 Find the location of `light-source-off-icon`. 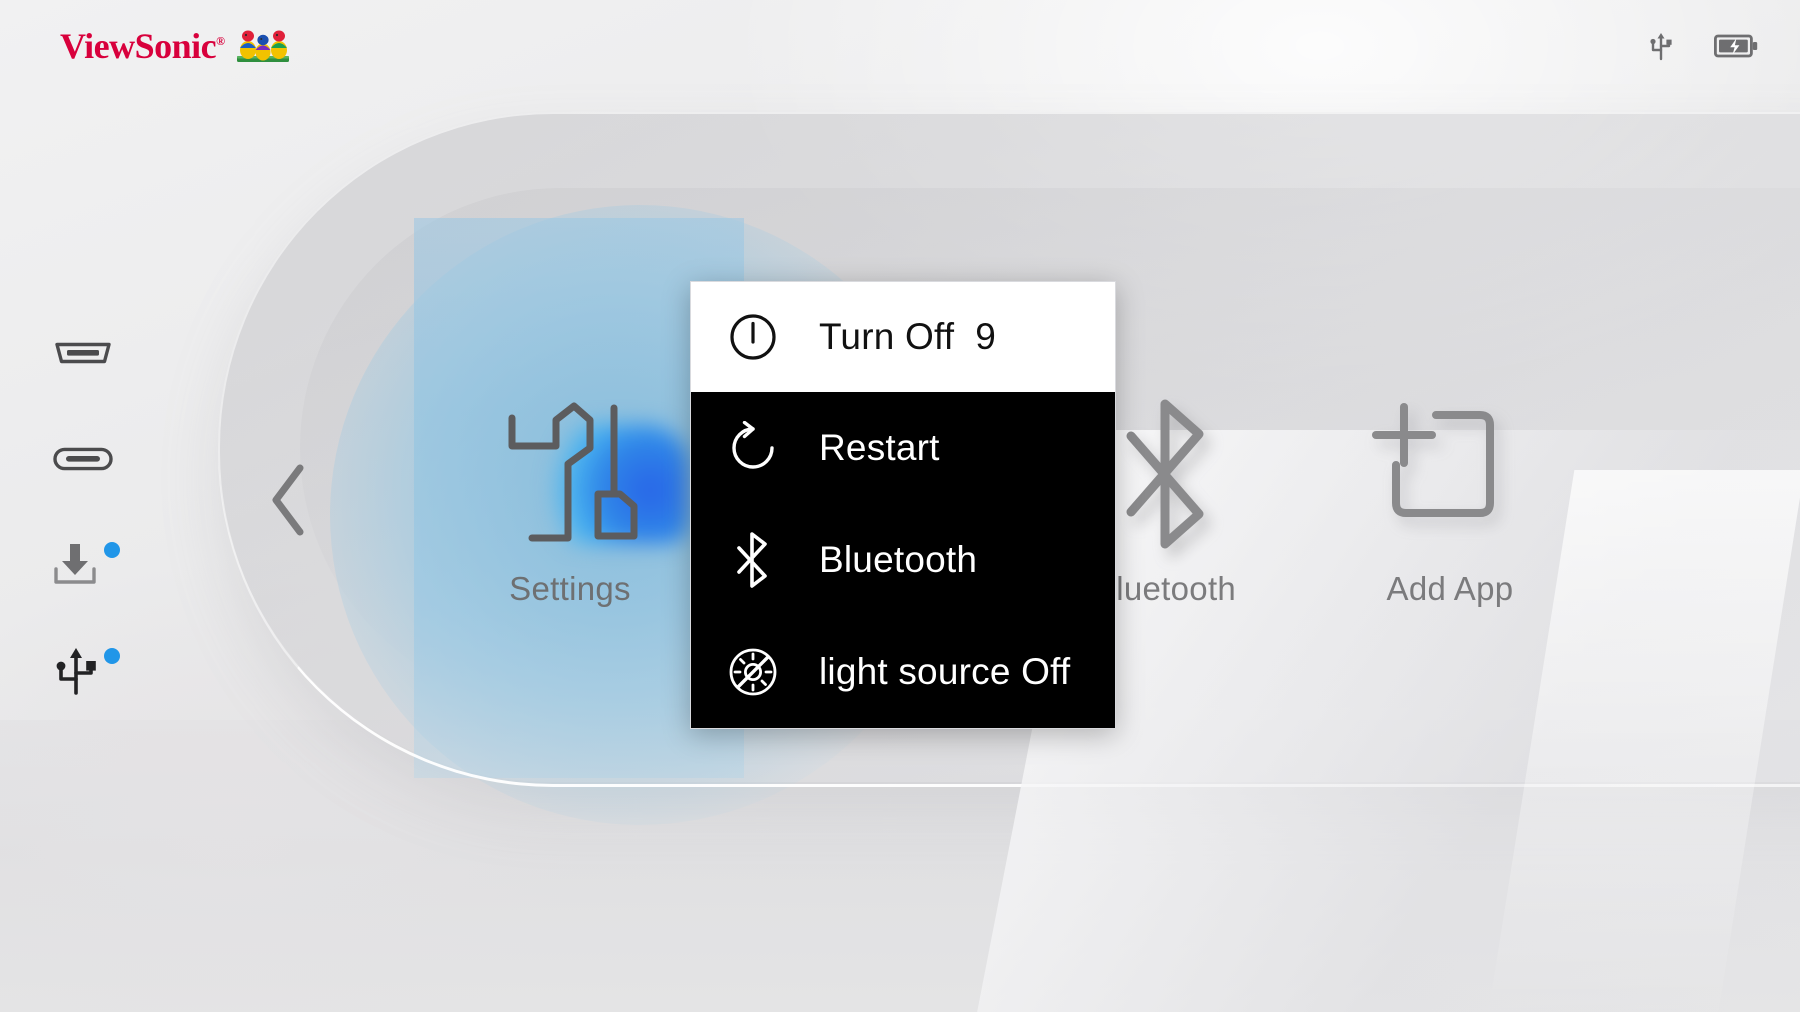

light-source-off-icon is located at coordinates (753, 672).